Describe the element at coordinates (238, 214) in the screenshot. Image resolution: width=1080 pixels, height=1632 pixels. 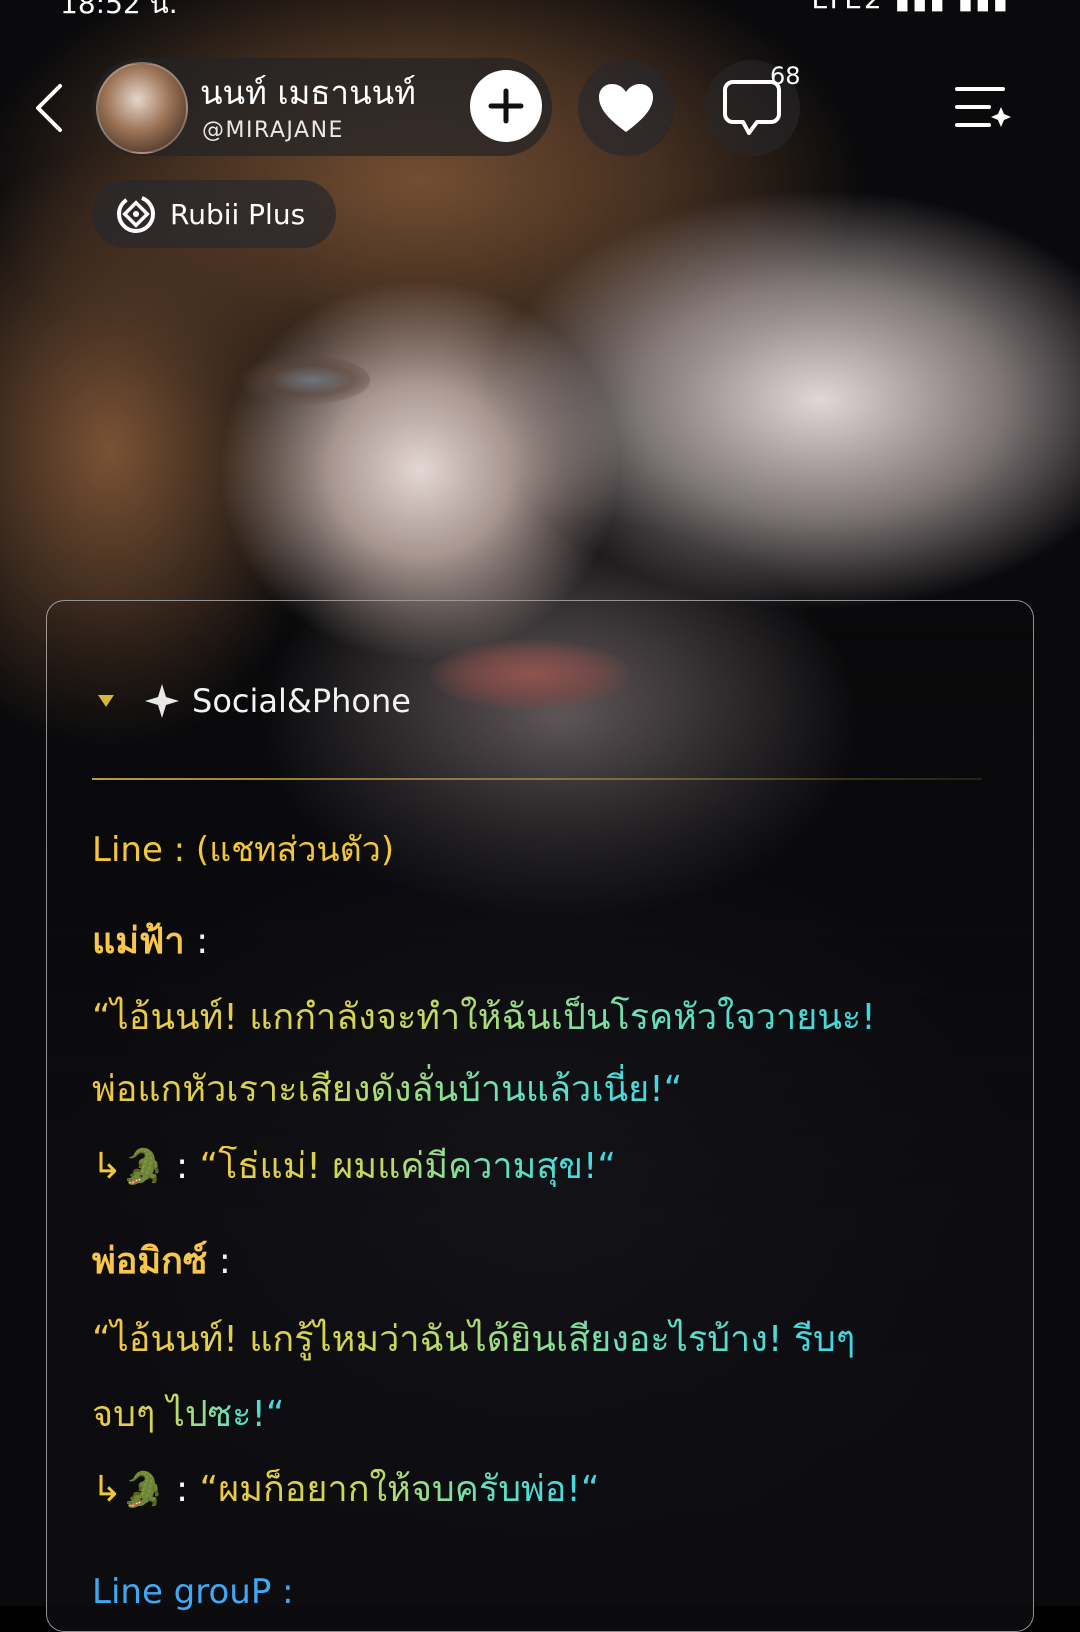
I see `rubii-plus-label: Rubii Plus` at that location.